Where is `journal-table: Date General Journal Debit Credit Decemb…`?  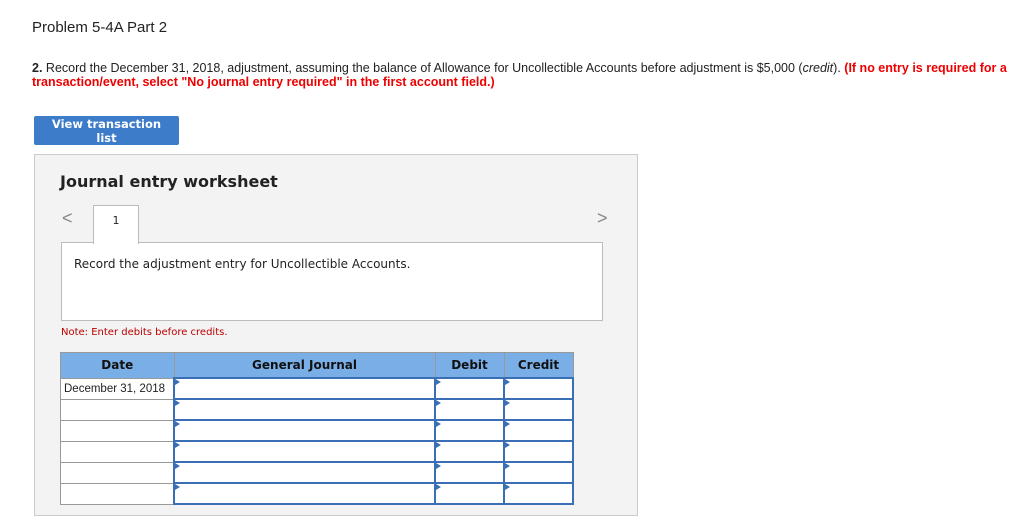 journal-table: Date General Journal Debit Credit Decemb… is located at coordinates (317, 428).